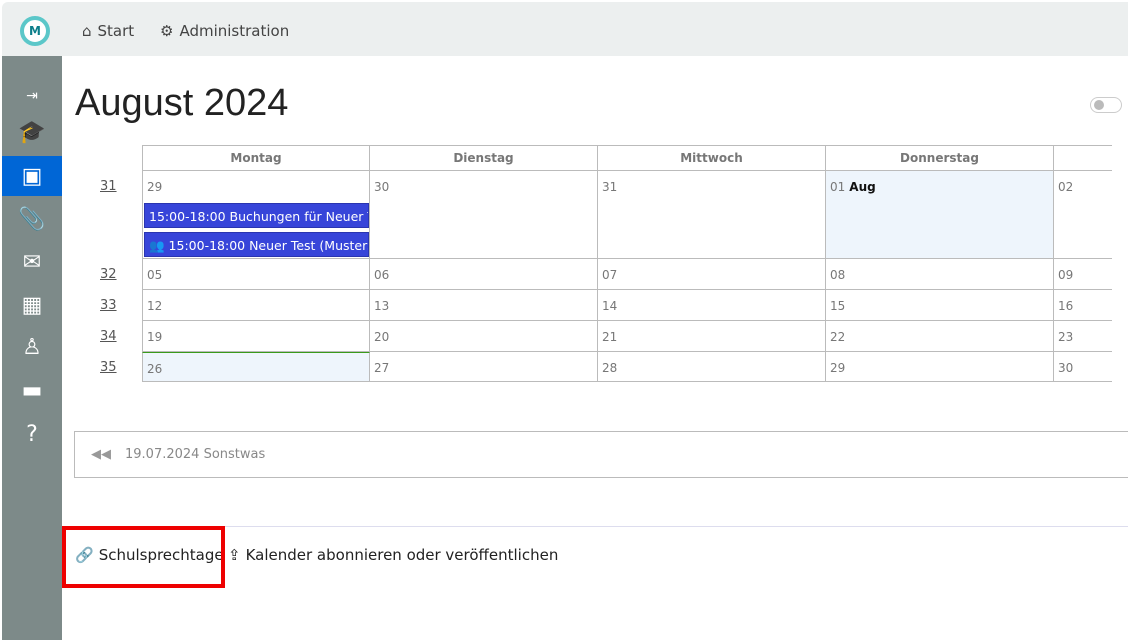  I want to click on rewind-icon: ◀◀, so click(101, 454).